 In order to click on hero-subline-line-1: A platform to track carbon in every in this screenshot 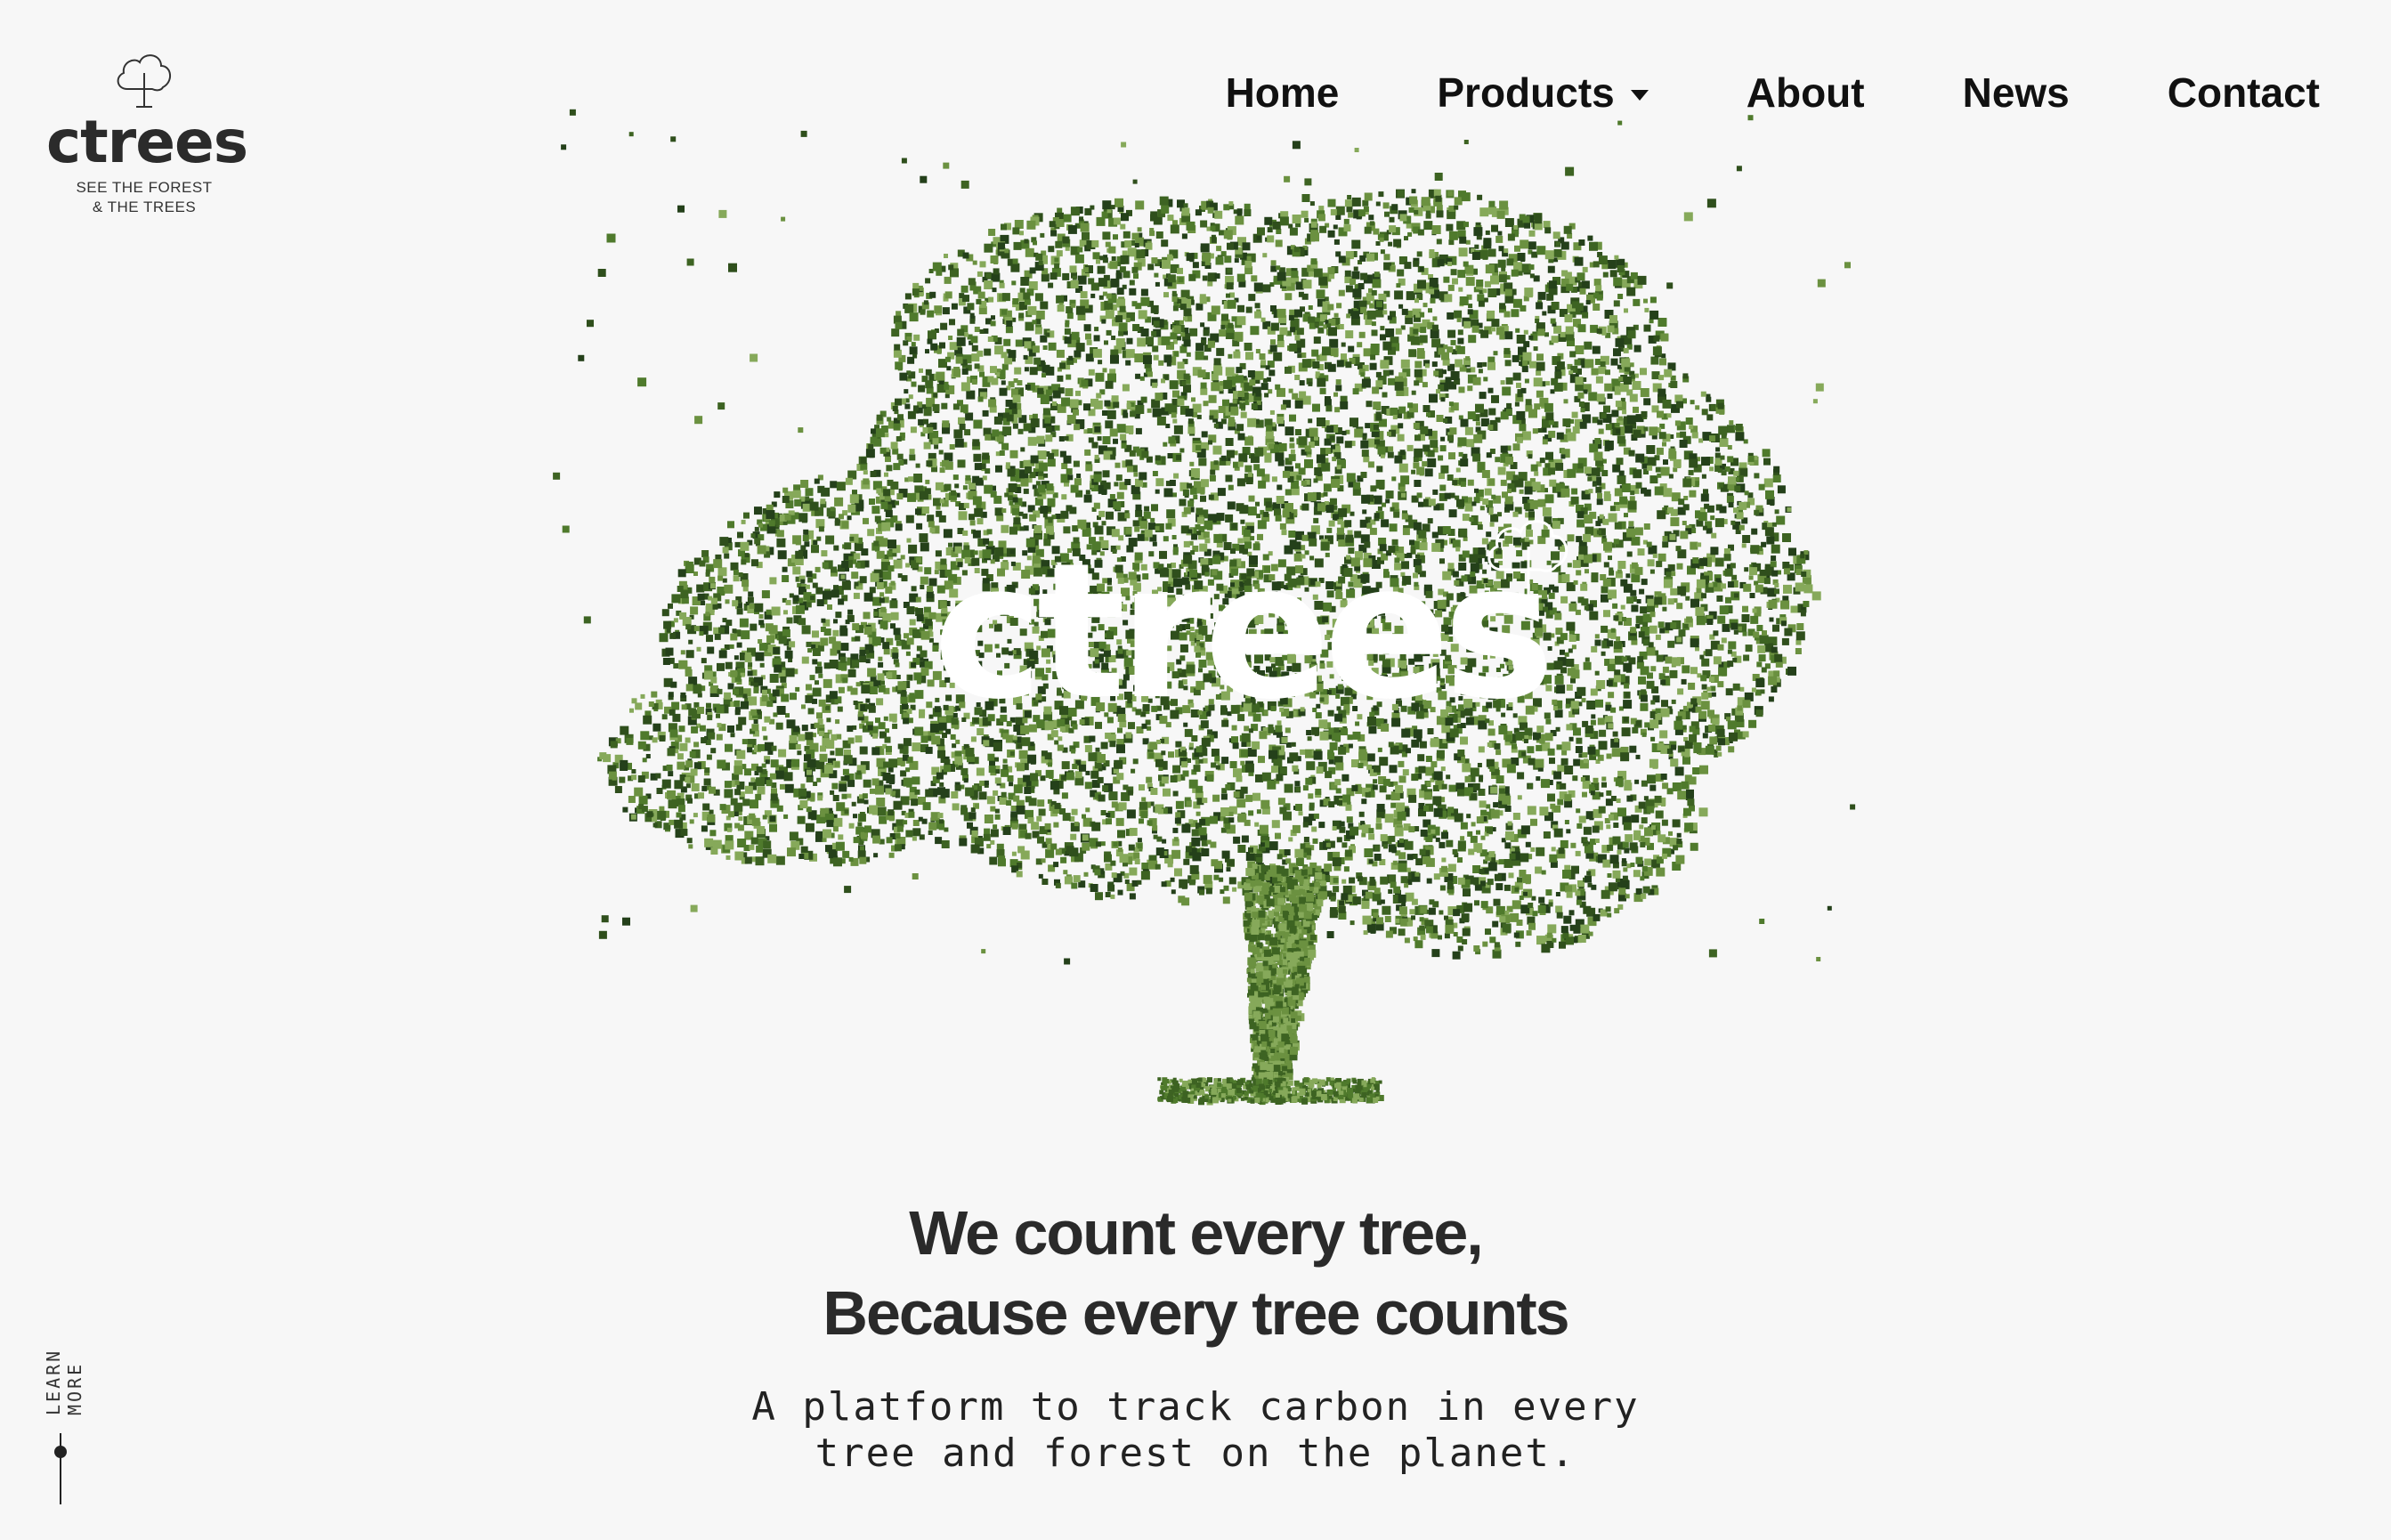, I will do `click(1195, 1407)`.